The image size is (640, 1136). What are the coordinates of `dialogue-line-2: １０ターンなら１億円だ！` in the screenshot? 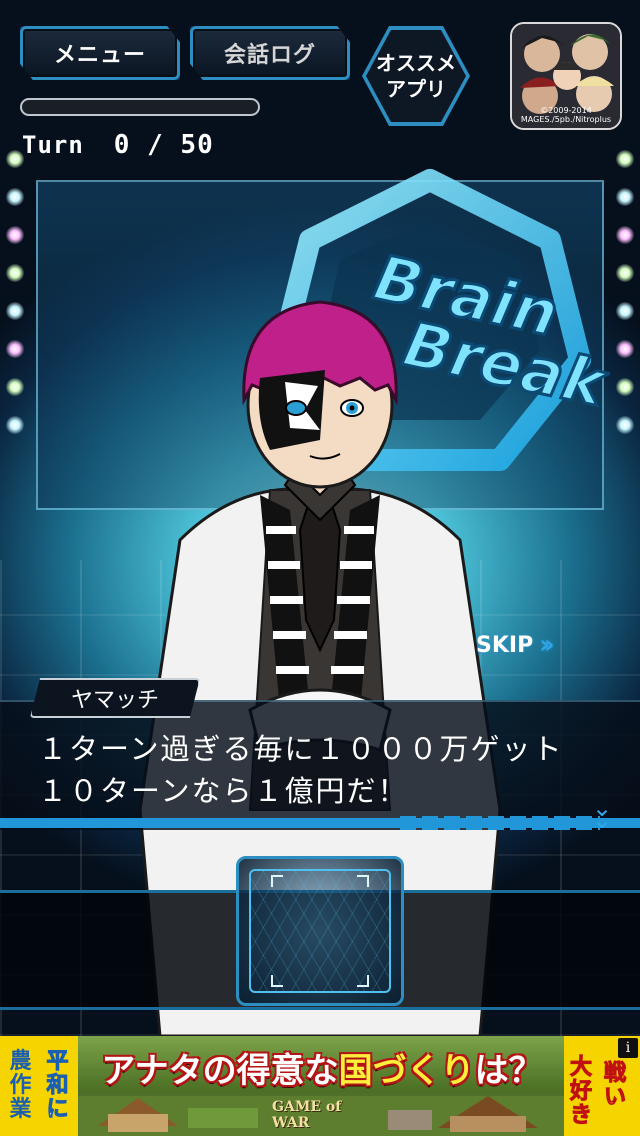 It's located at (223, 791).